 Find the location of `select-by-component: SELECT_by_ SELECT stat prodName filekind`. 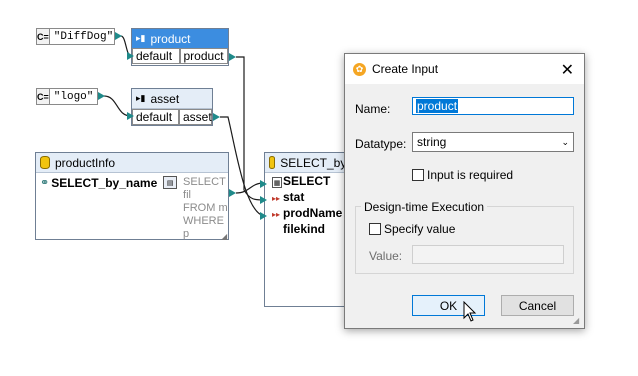

select-by-component: SELECT_by_ SELECT stat prodName filekind is located at coordinates (309, 229).